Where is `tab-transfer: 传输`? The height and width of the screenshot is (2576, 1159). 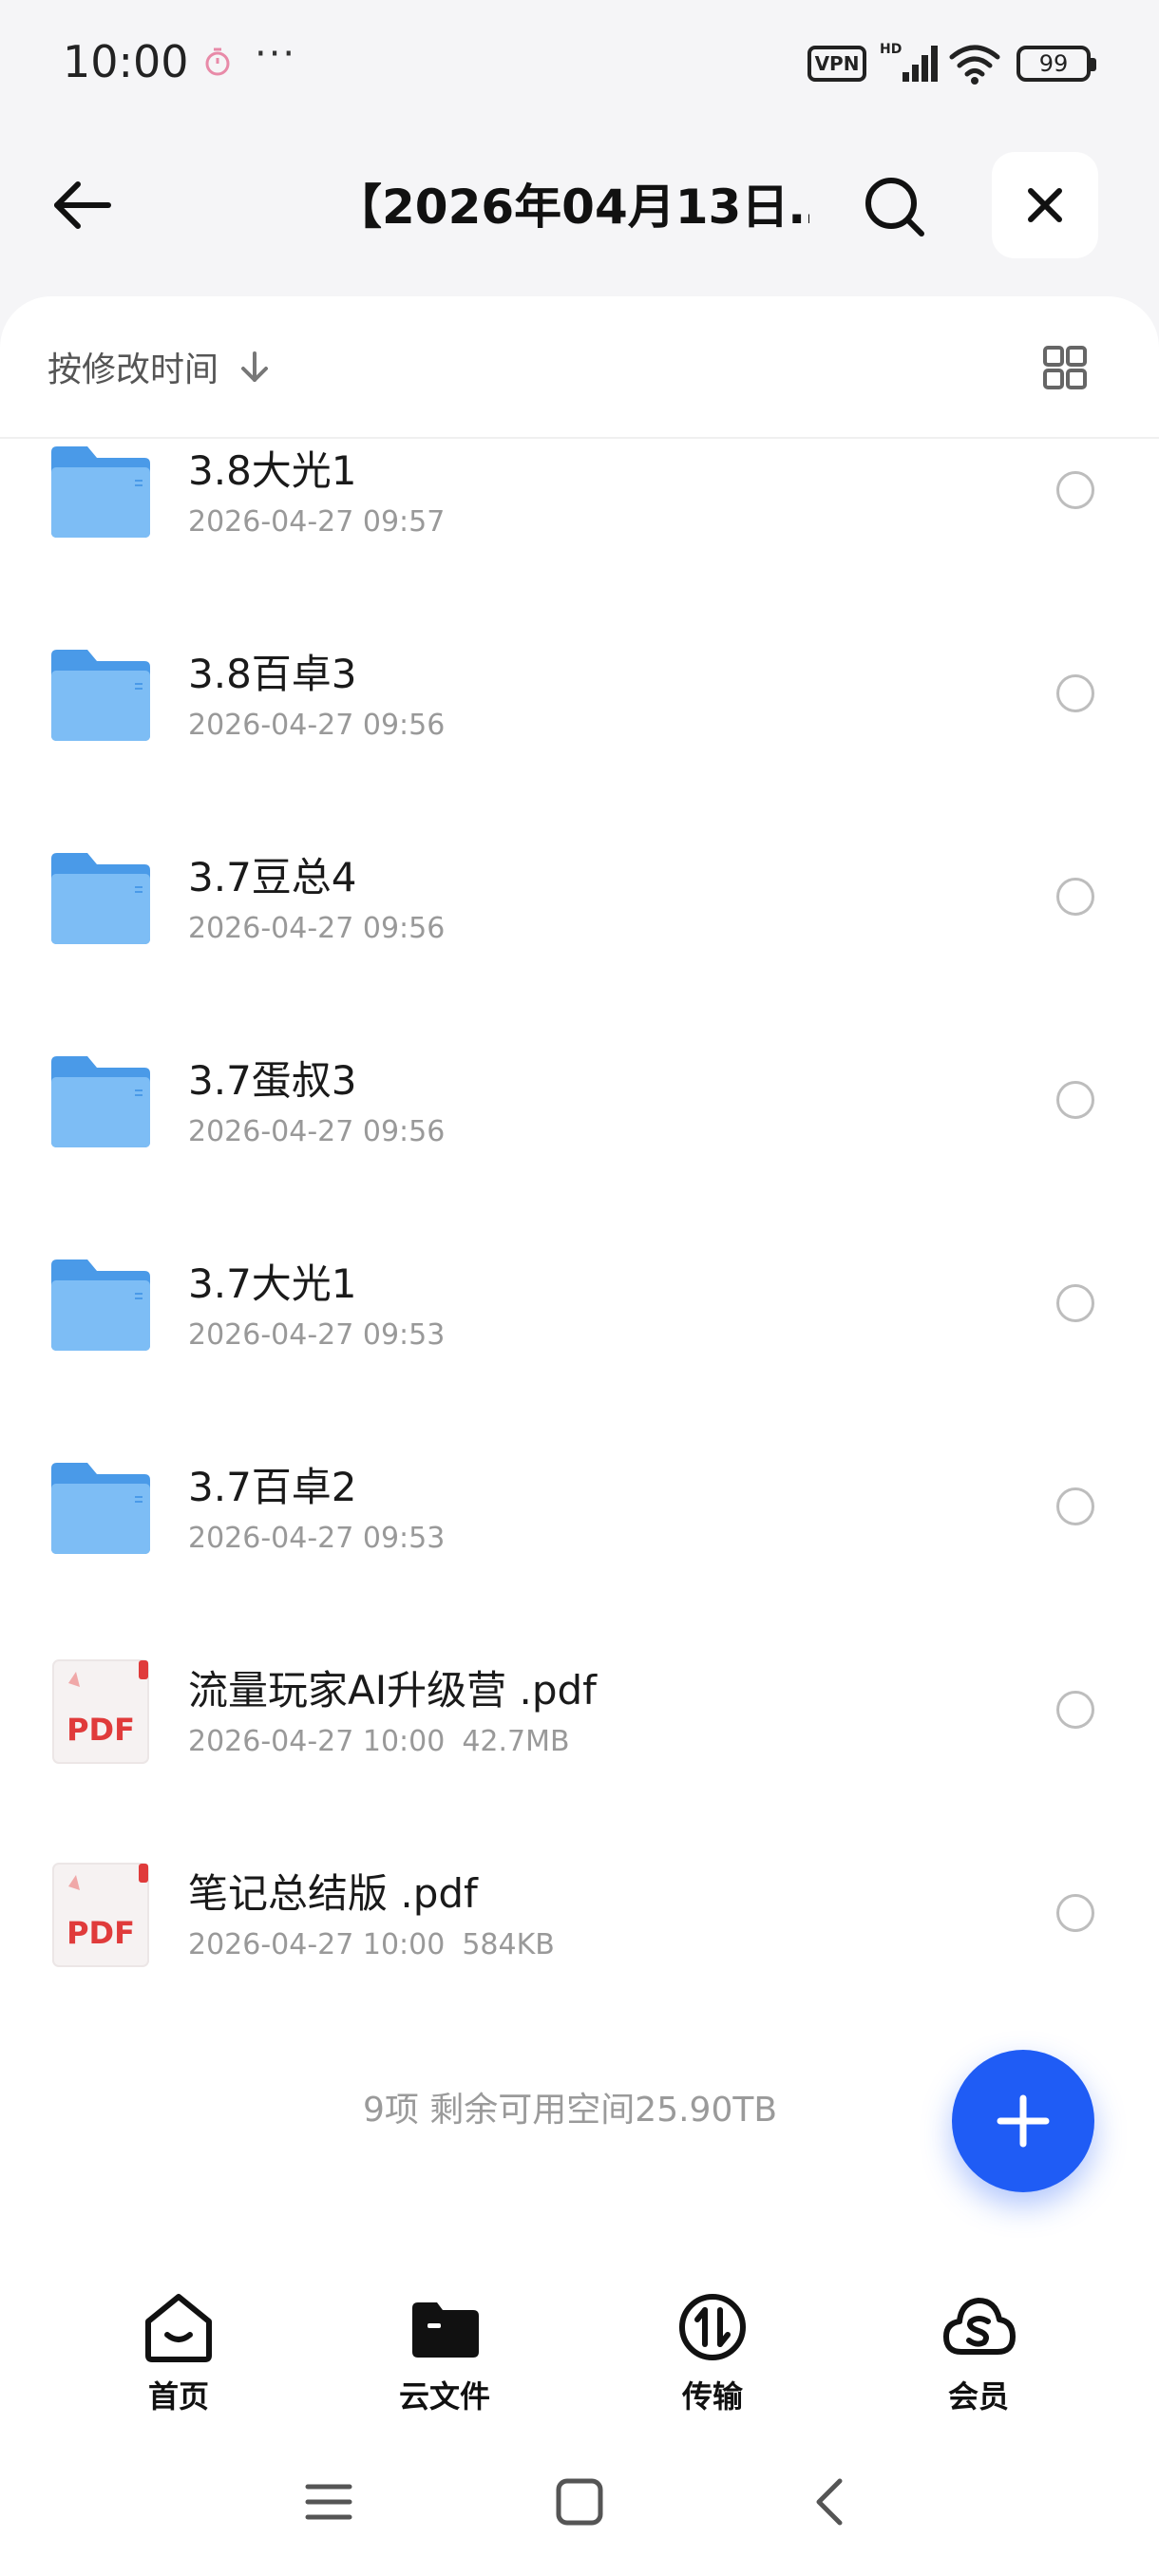 tab-transfer: 传输 is located at coordinates (712, 2360).